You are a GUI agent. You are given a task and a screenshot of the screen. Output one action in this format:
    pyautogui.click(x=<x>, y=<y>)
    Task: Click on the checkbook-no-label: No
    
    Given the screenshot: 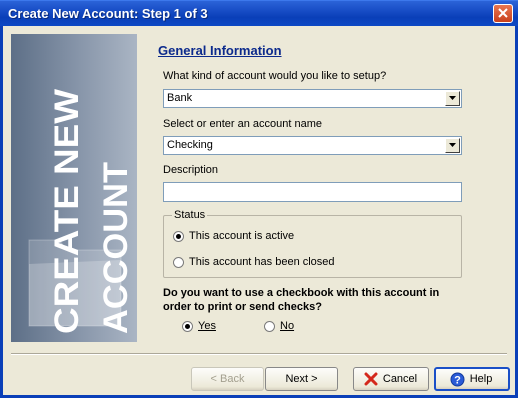 What is the action you would take?
    pyautogui.click(x=287, y=326)
    